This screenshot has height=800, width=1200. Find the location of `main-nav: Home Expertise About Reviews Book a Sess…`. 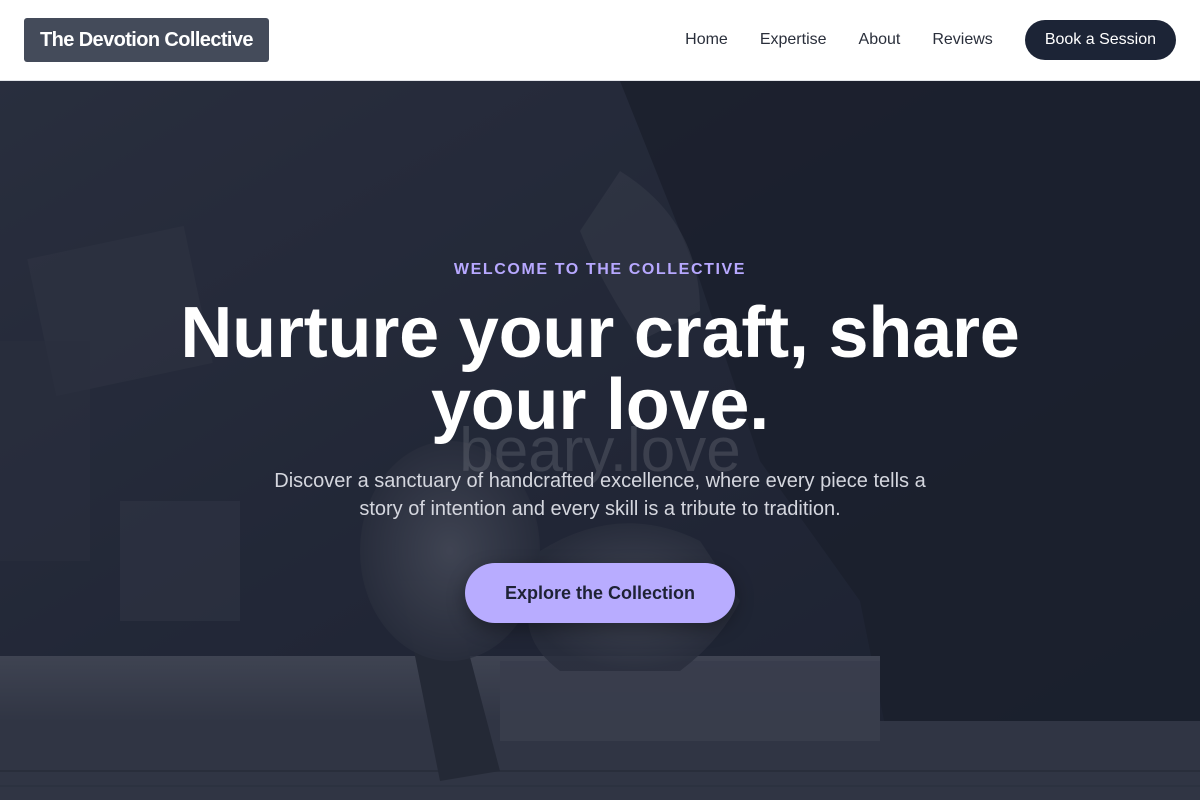

main-nav: Home Expertise About Reviews Book a Sess… is located at coordinates (930, 40).